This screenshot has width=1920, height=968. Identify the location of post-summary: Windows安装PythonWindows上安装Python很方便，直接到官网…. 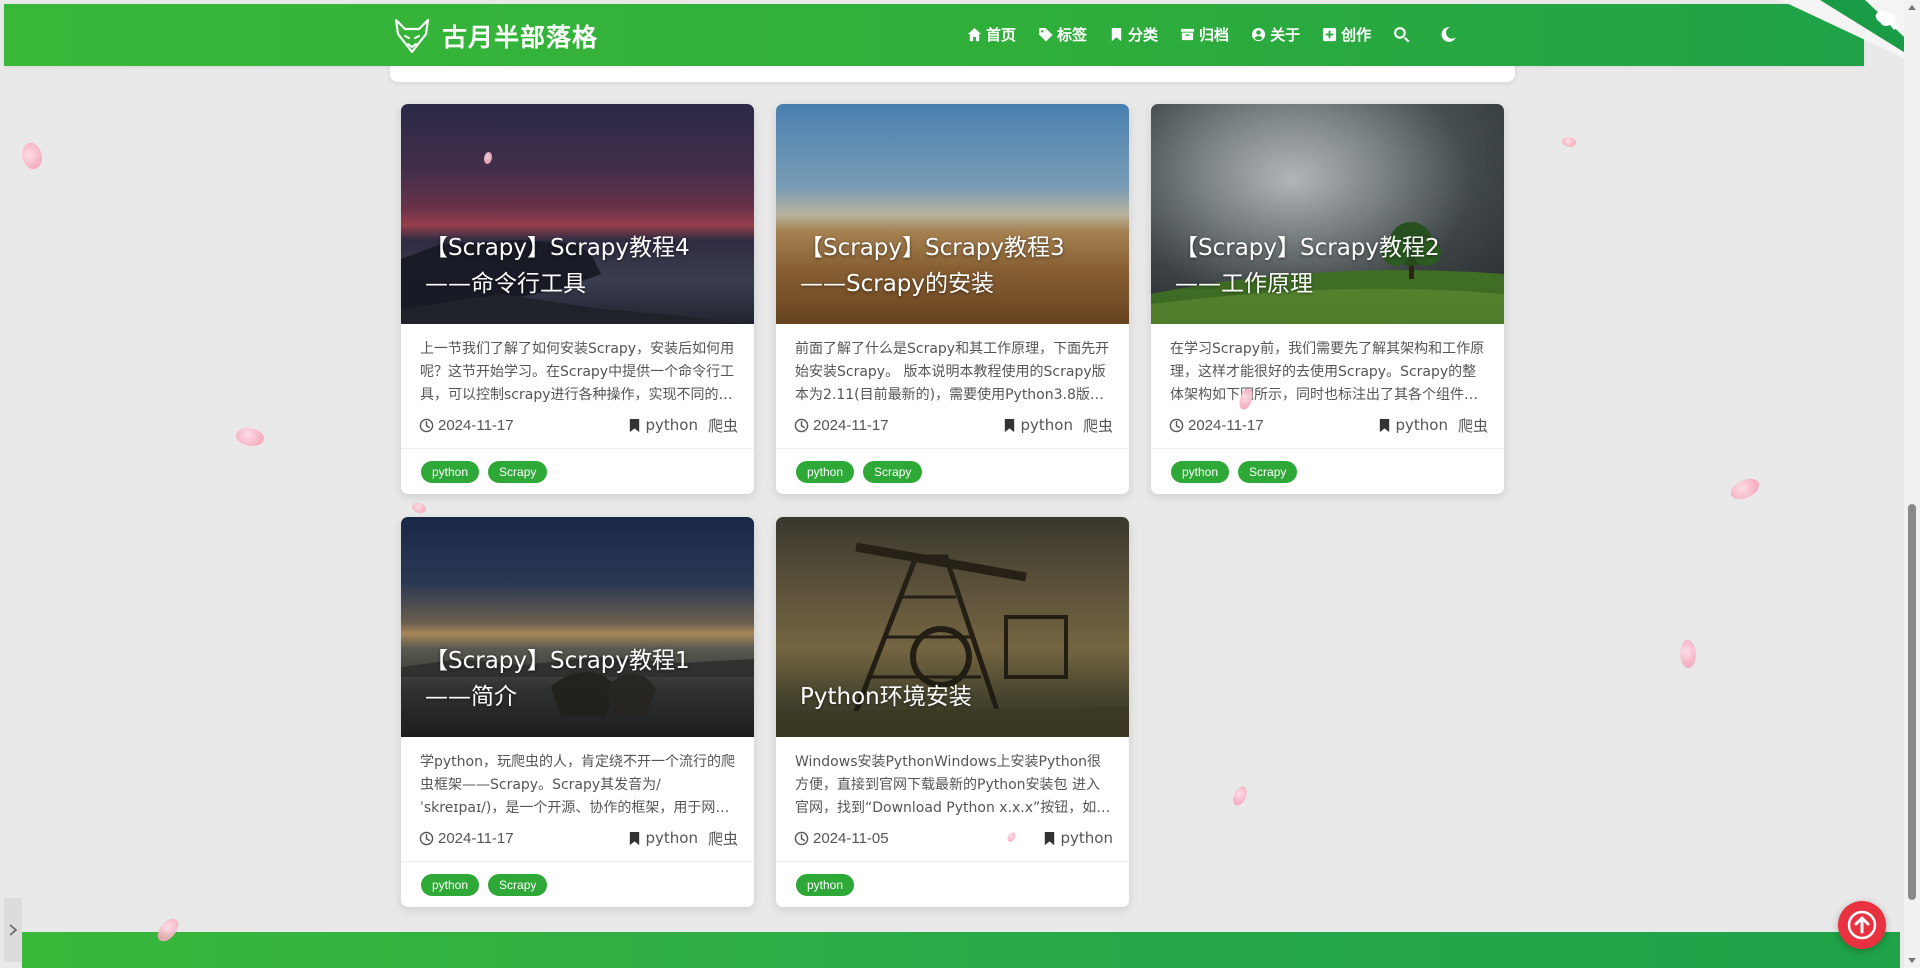
(953, 785).